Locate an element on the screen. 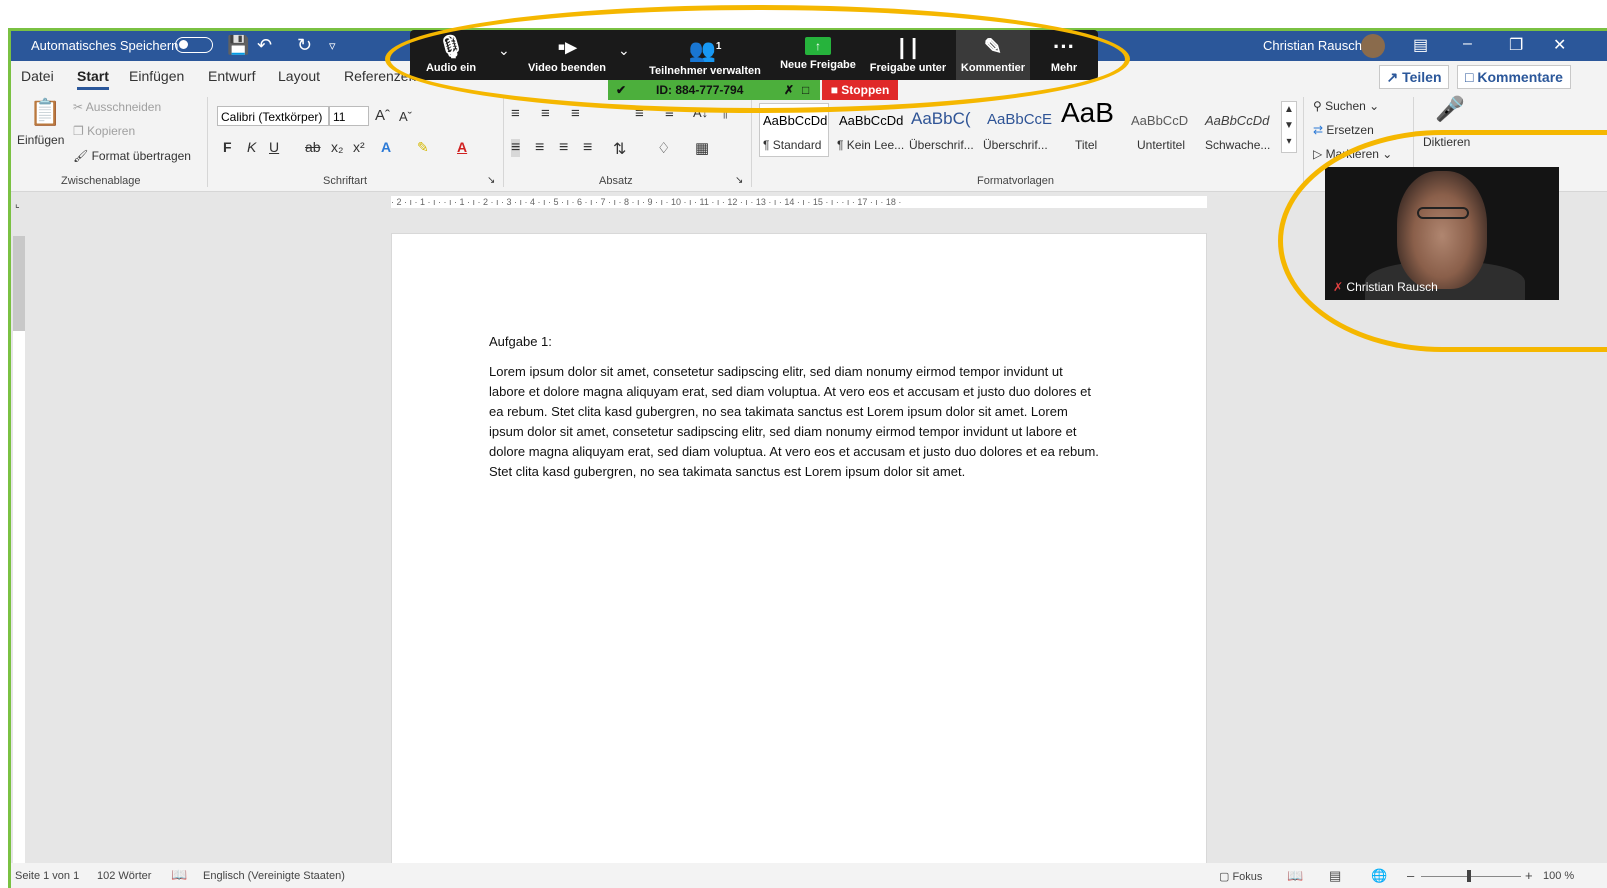 This screenshot has width=1607, height=888. vertical-ruler is located at coordinates (19, 561).